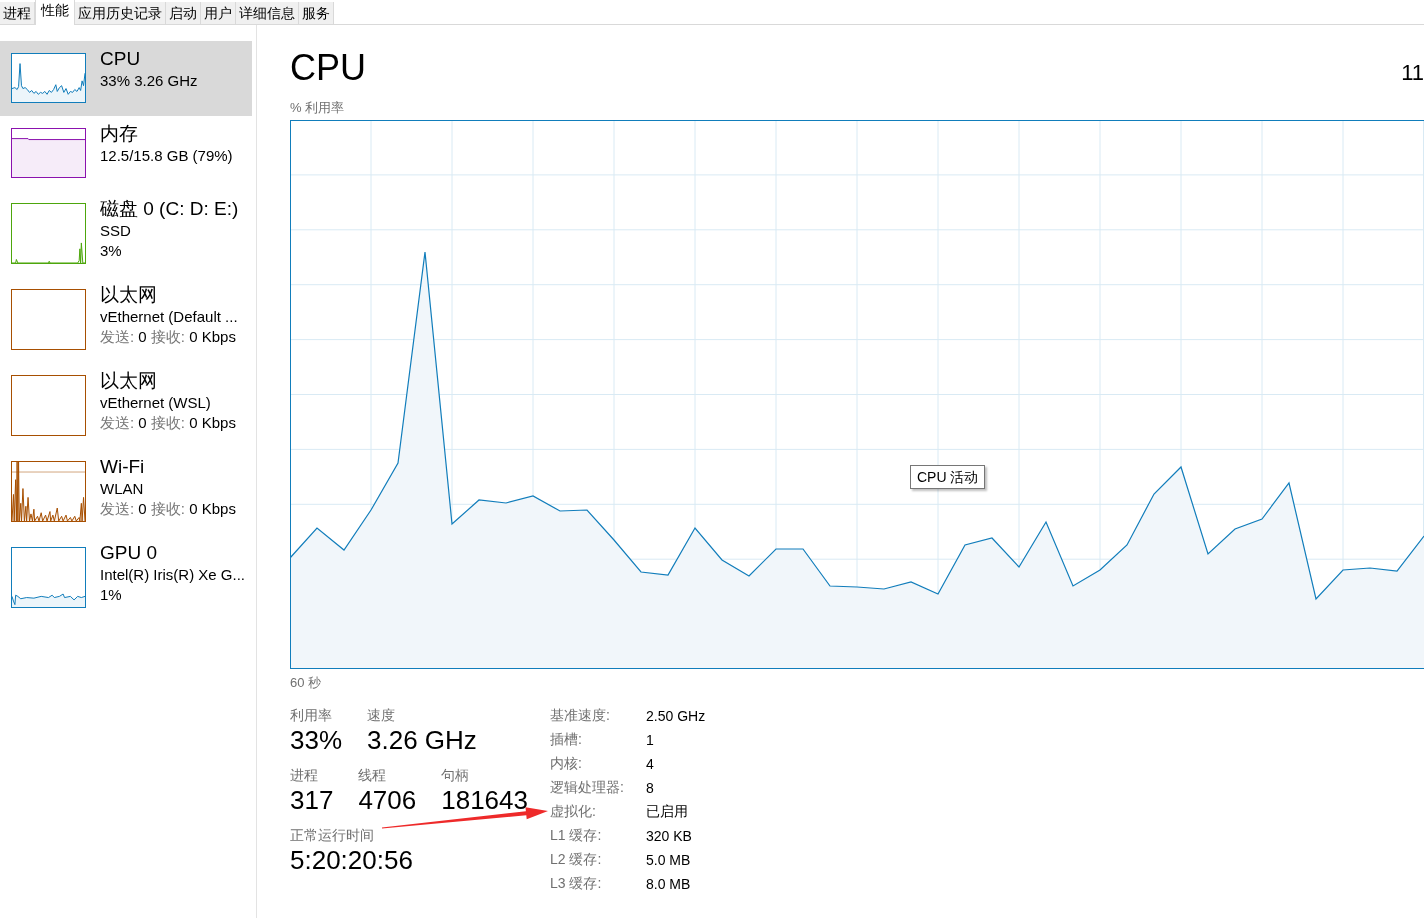 This screenshot has width=1424, height=918. Describe the element at coordinates (387, 800) in the screenshot. I see `stat-value: 4706` at that location.